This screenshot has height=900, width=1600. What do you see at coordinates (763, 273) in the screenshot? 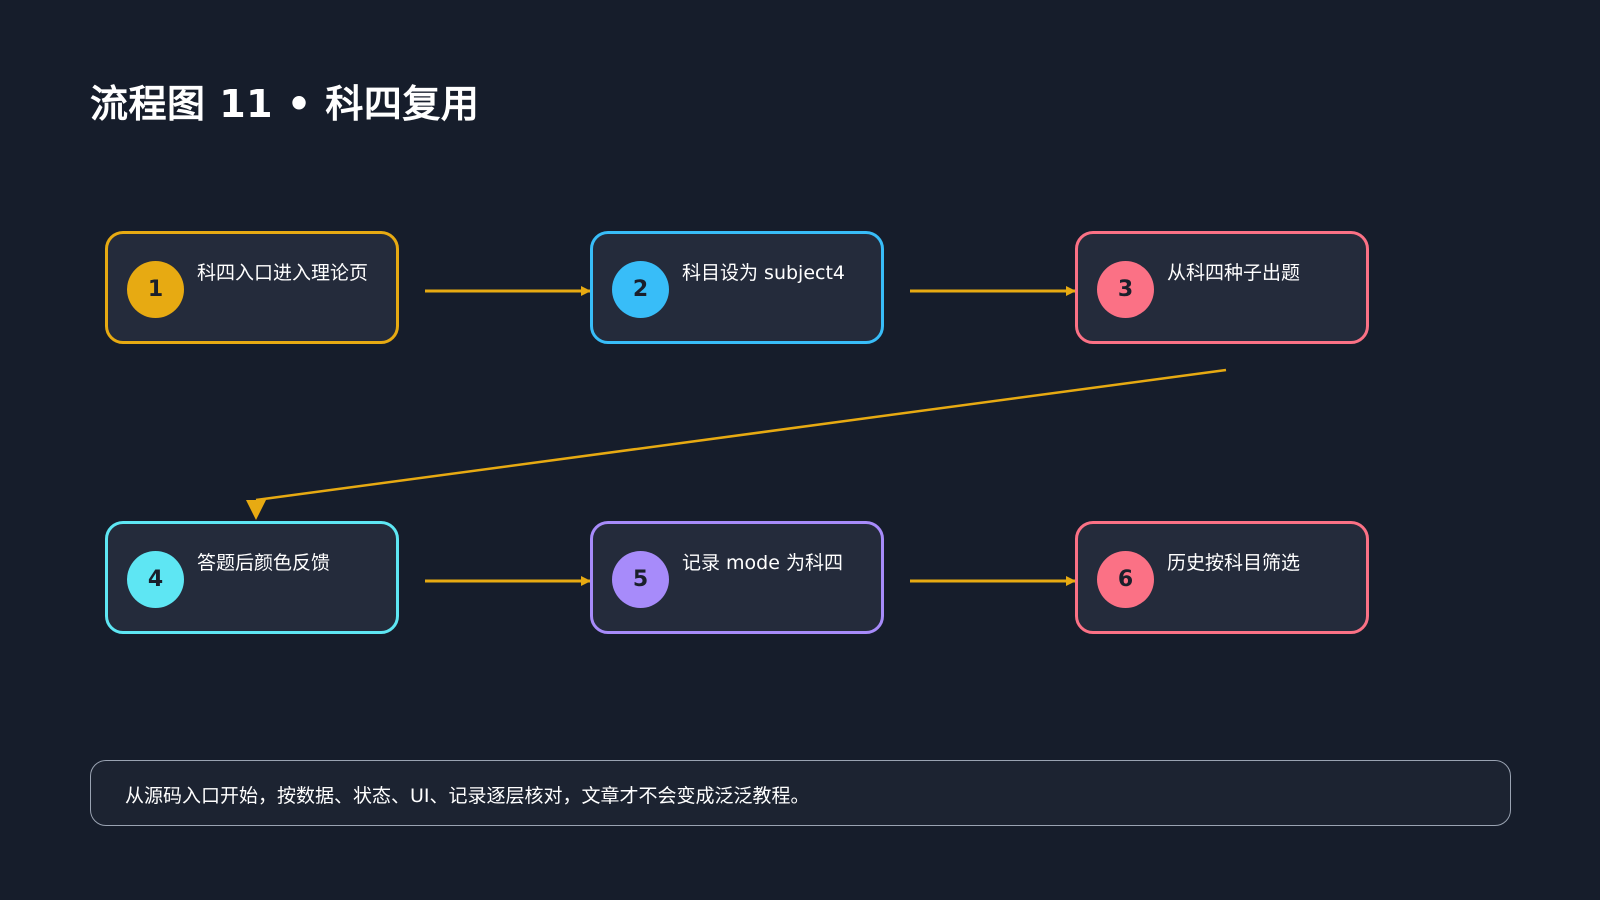
I see `step-label: 科目设为 subject4` at bounding box center [763, 273].